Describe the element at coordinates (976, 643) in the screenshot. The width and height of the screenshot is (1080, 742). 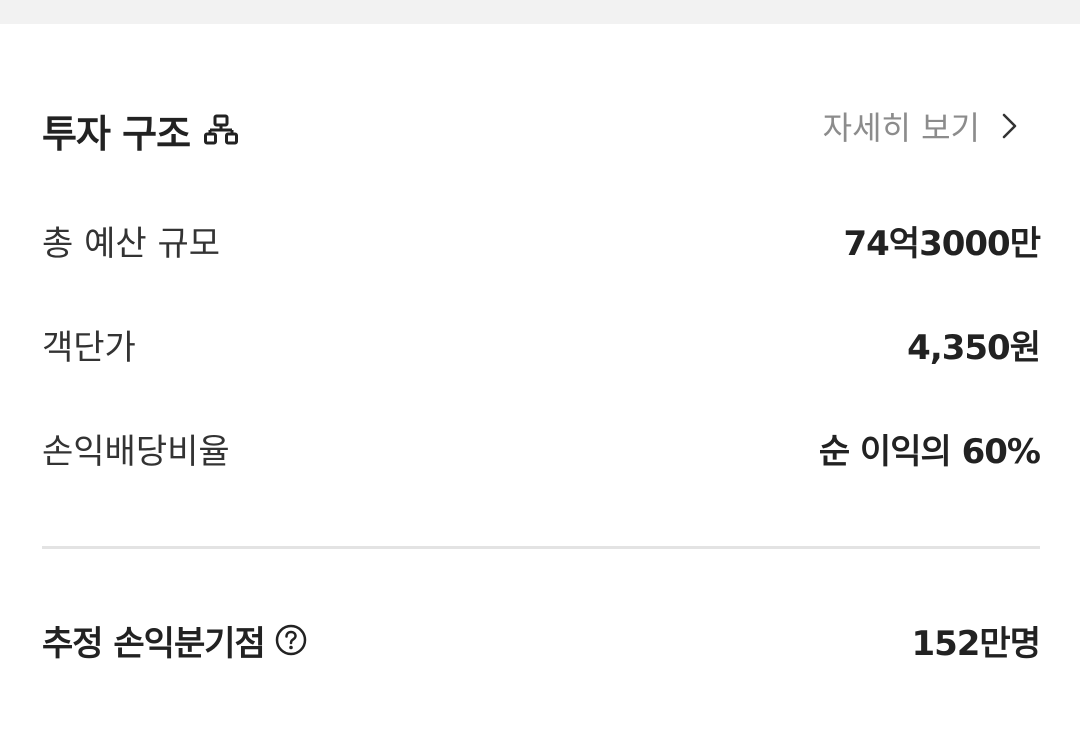
I see `break-even-value: 152만명` at that location.